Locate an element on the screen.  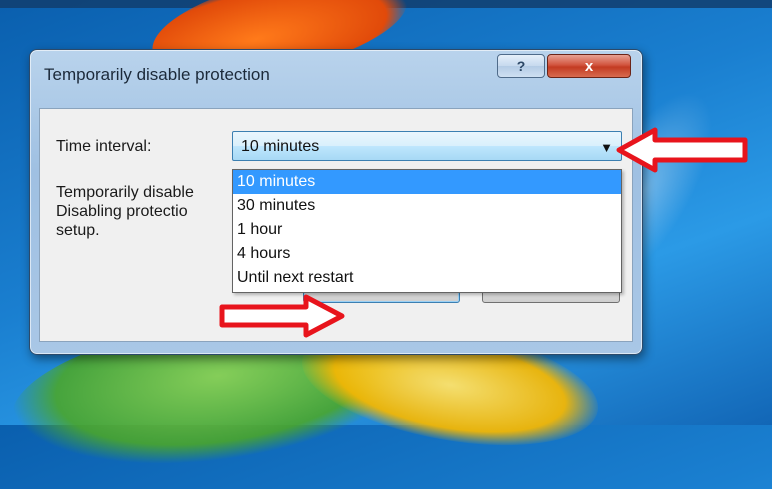
annotation-arrow-right-icon is located at coordinates (282, 316).